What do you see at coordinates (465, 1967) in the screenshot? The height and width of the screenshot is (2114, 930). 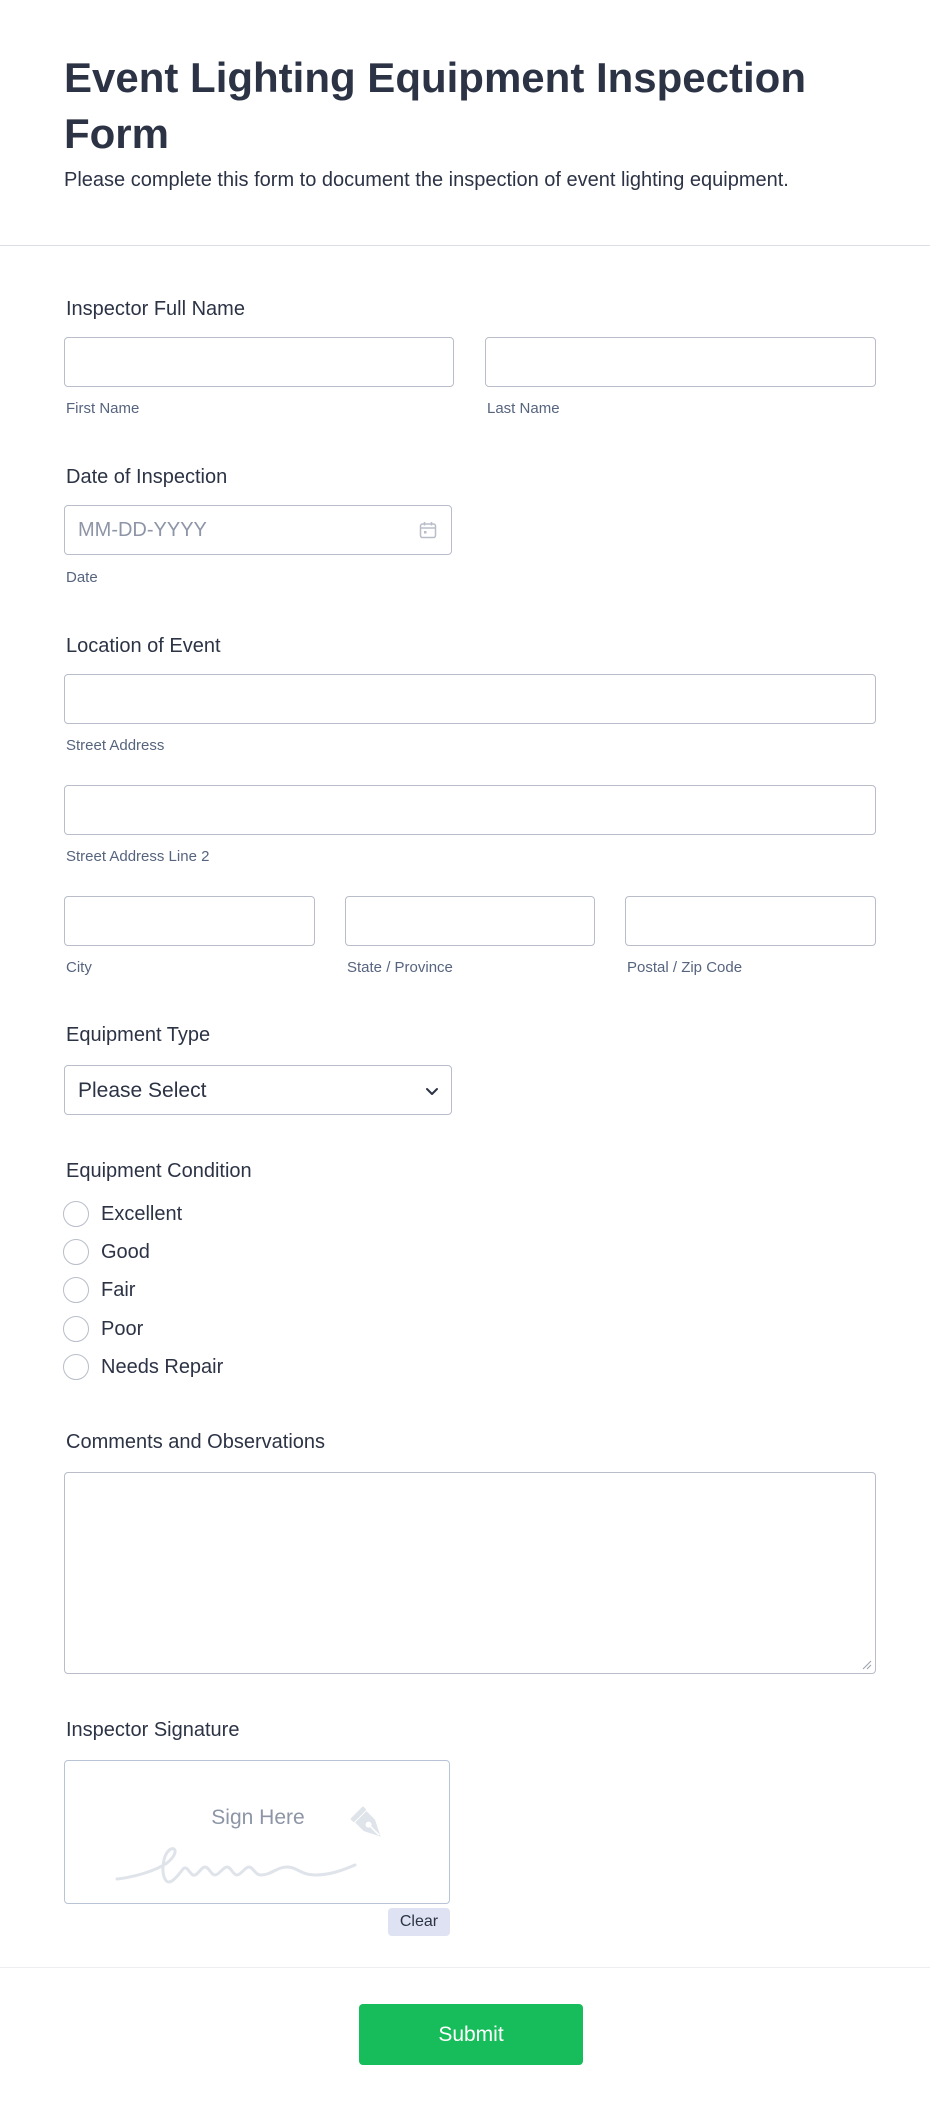 I see `footer-divider` at bounding box center [465, 1967].